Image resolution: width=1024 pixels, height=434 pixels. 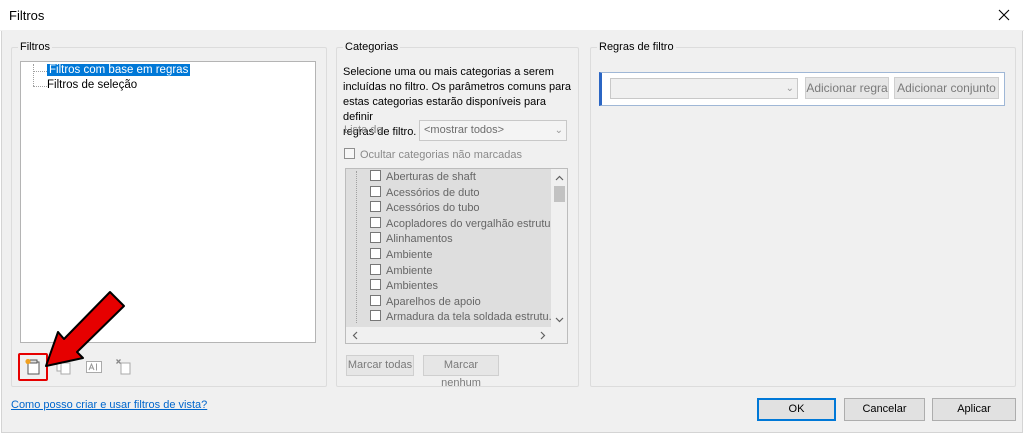 I want to click on window-title: Filtros, so click(x=27, y=15).